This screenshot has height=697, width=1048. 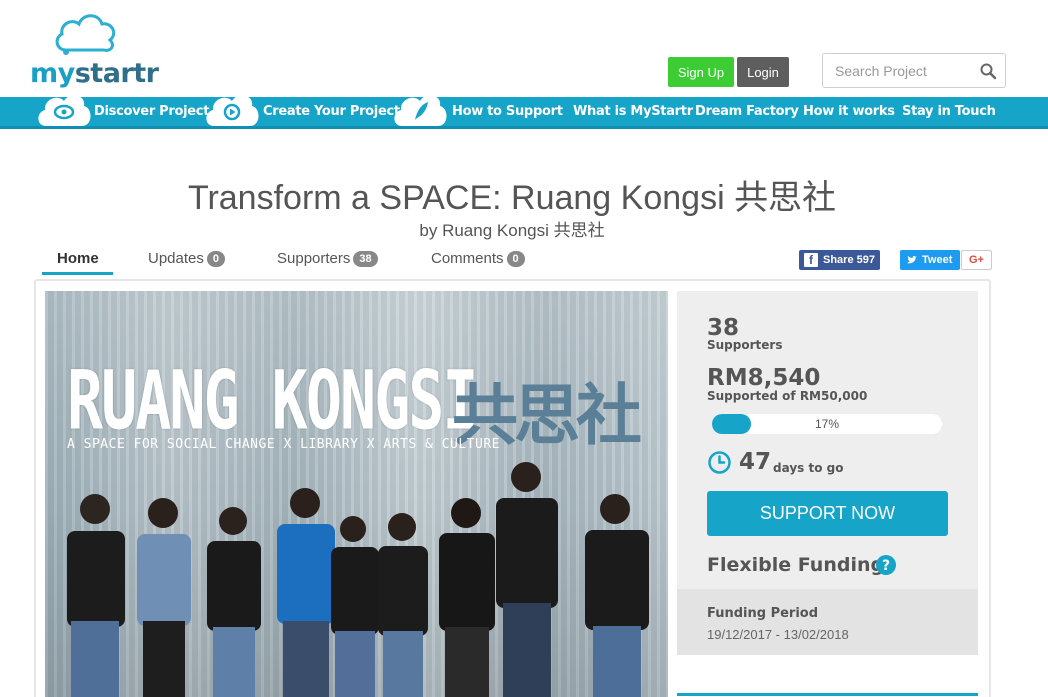 I want to click on tab-comments-label: Comments, so click(x=467, y=258).